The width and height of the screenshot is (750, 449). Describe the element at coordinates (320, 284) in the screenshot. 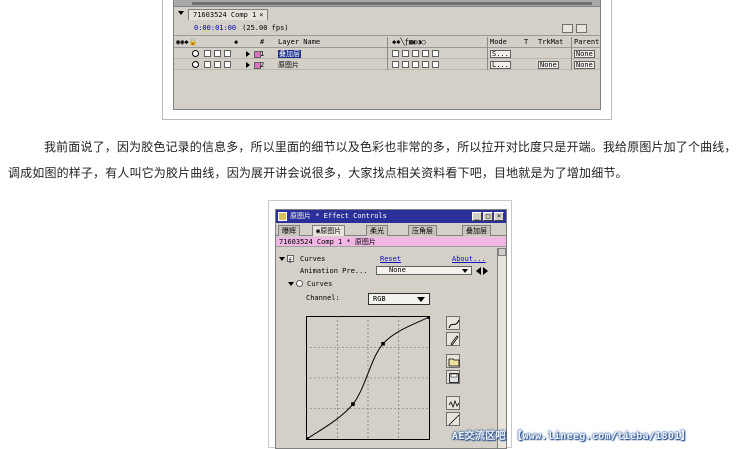

I see `curves-group-label: Curves` at that location.